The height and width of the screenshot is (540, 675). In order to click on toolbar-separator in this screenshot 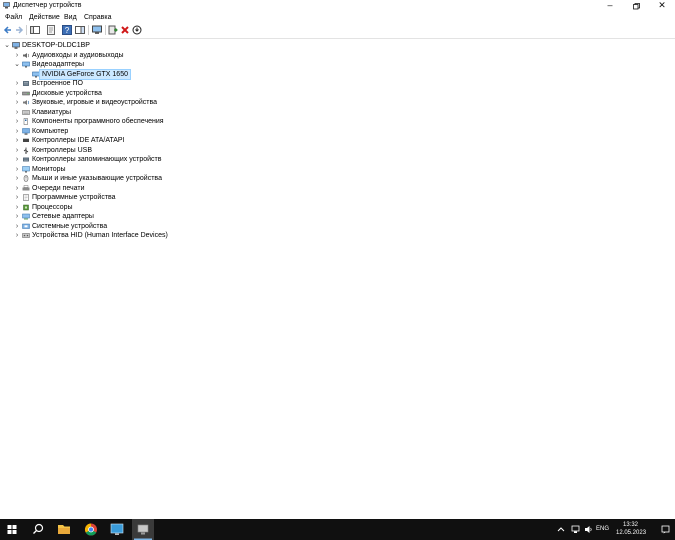, I will do `click(105, 30)`.